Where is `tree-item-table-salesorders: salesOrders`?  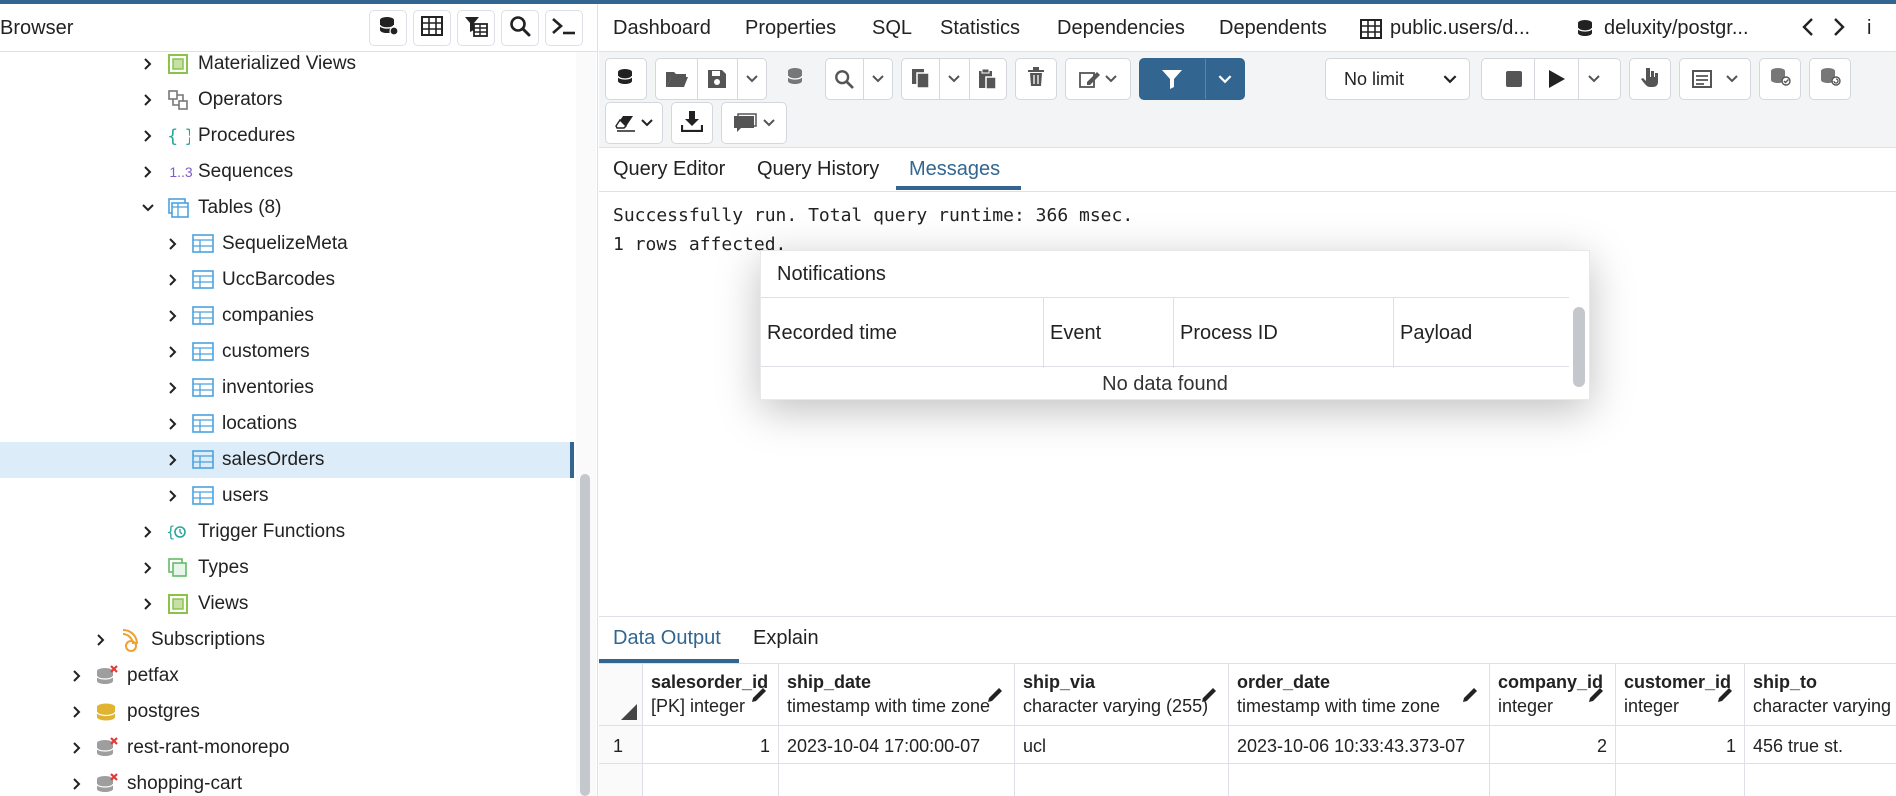
tree-item-table-salesorders: salesOrders is located at coordinates (287, 460).